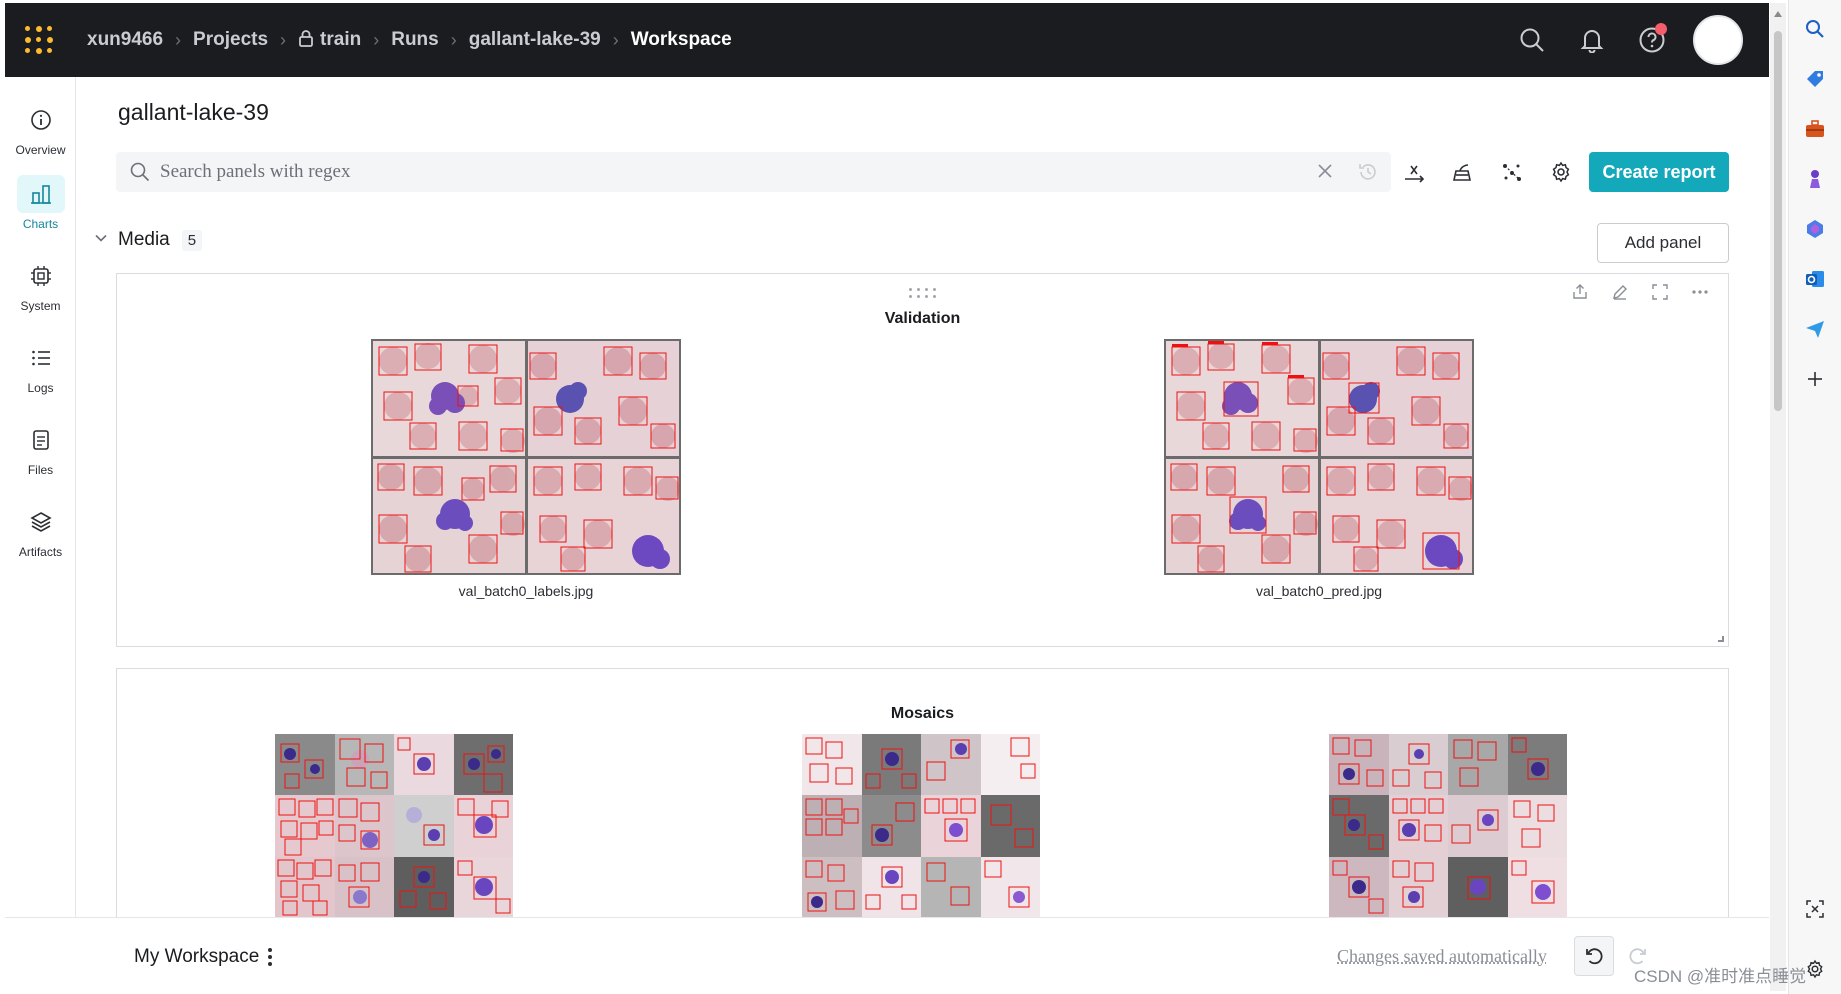  I want to click on avatar, so click(1718, 40).